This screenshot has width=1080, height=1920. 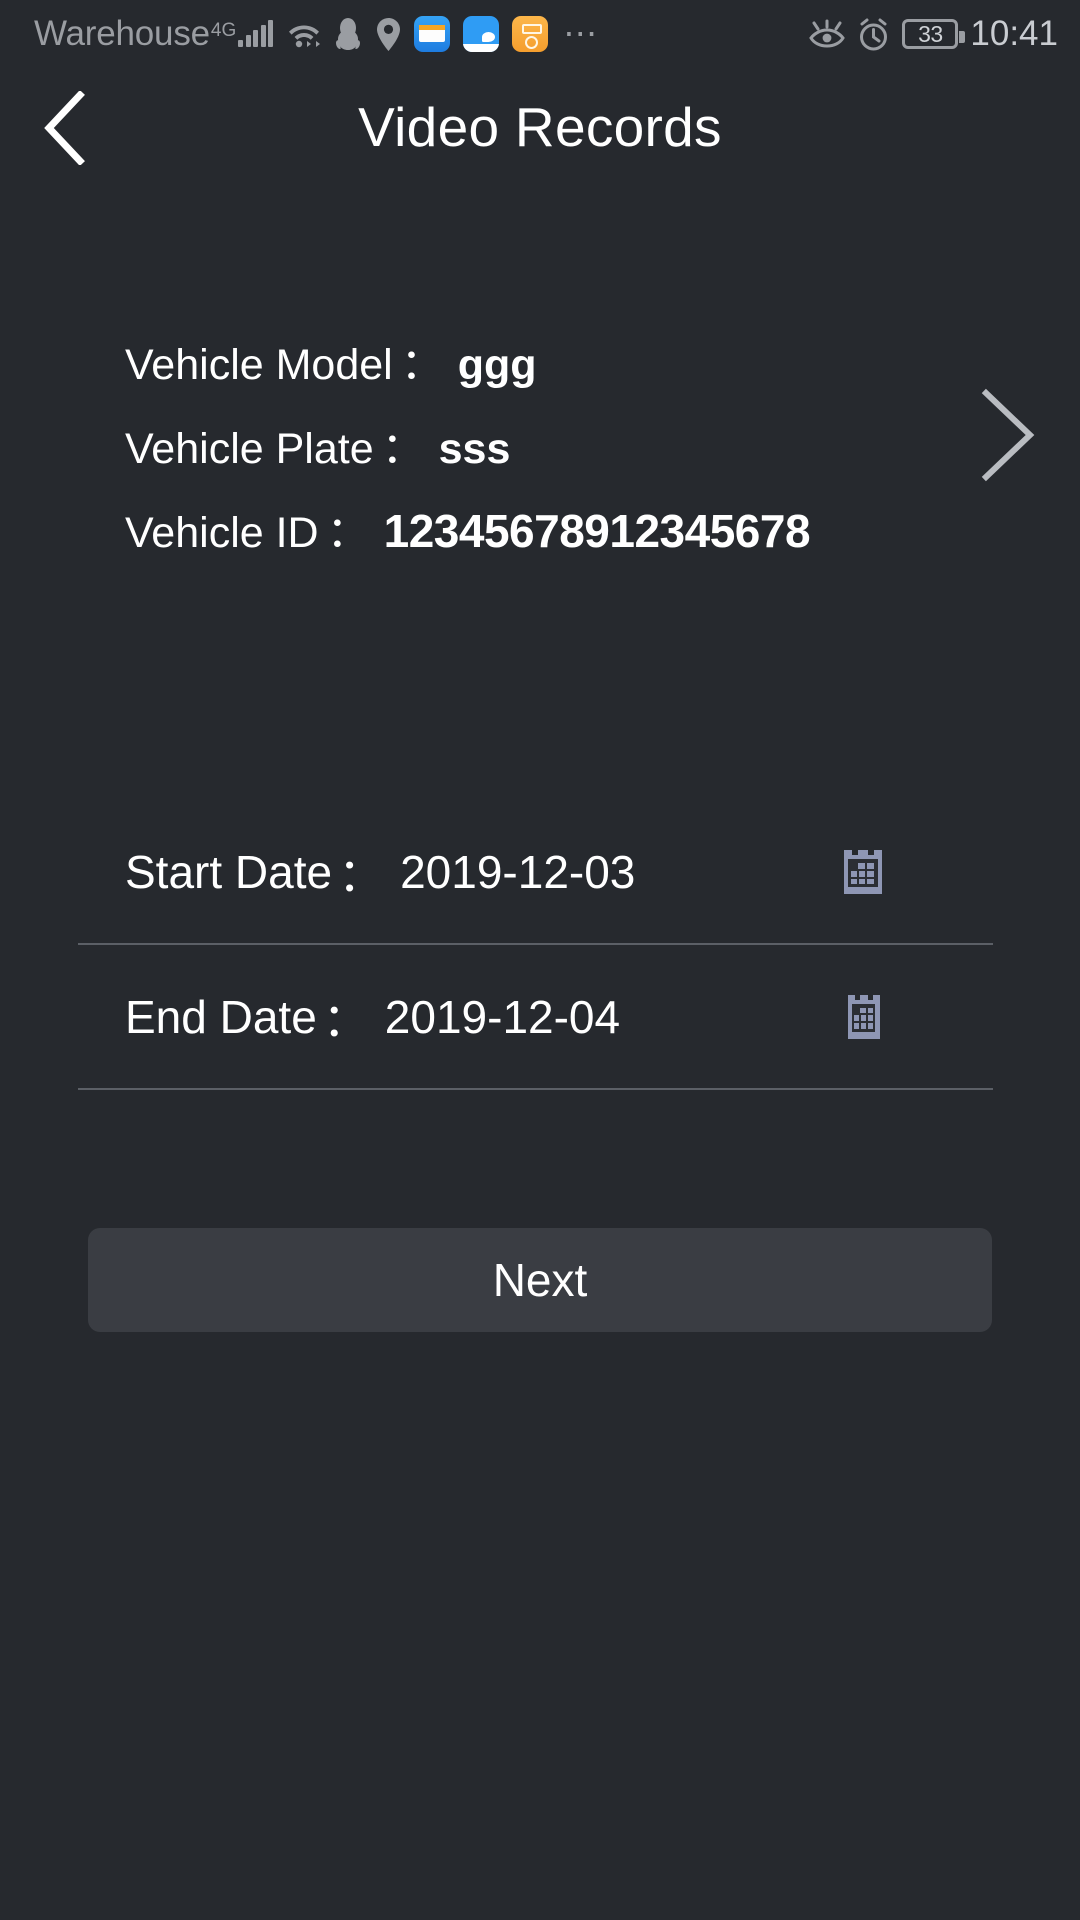 I want to click on end-date-calendar-icon, so click(x=863, y=1017).